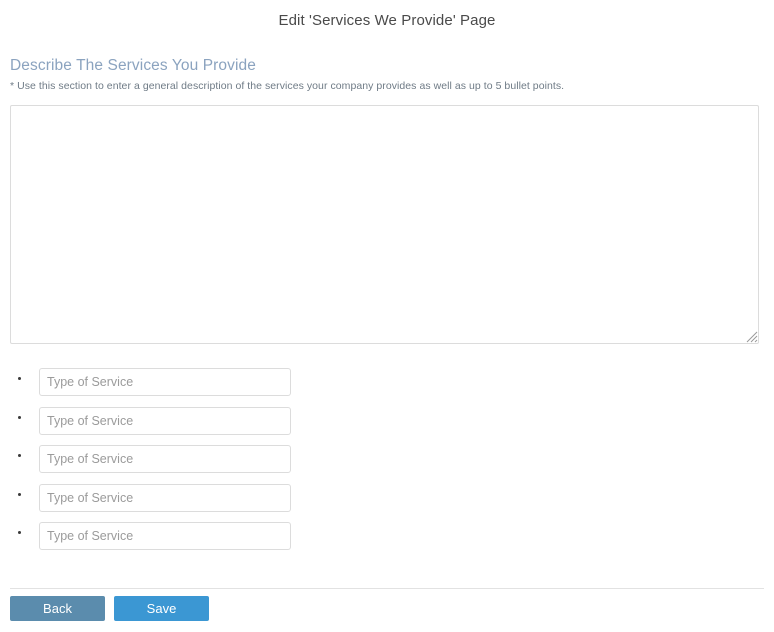  I want to click on save-button: Save, so click(161, 608).